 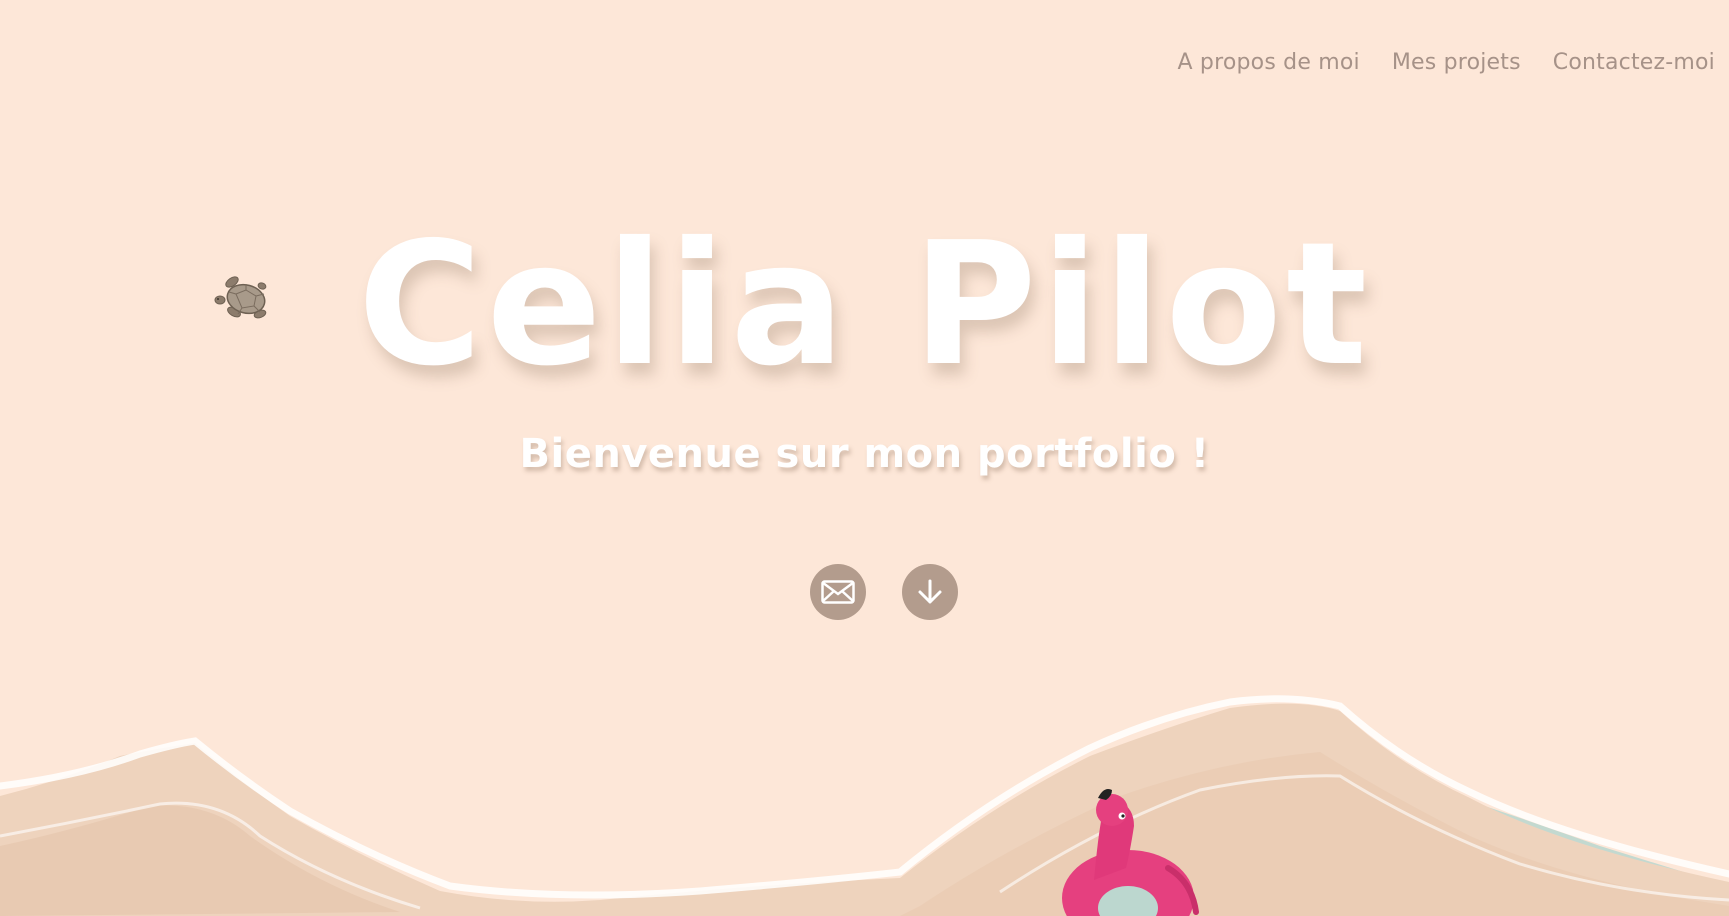 What do you see at coordinates (1456, 62) in the screenshot?
I see `nav-link-projects: Mes projets` at bounding box center [1456, 62].